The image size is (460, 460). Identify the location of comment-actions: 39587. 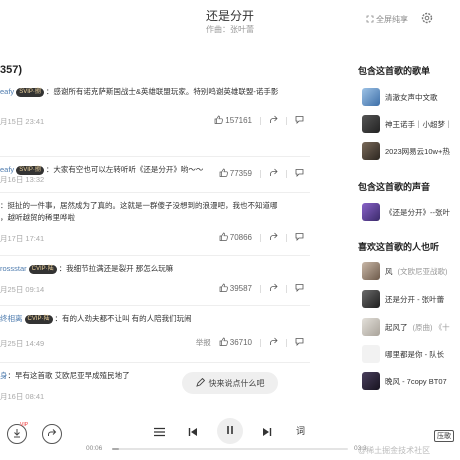
(261, 288).